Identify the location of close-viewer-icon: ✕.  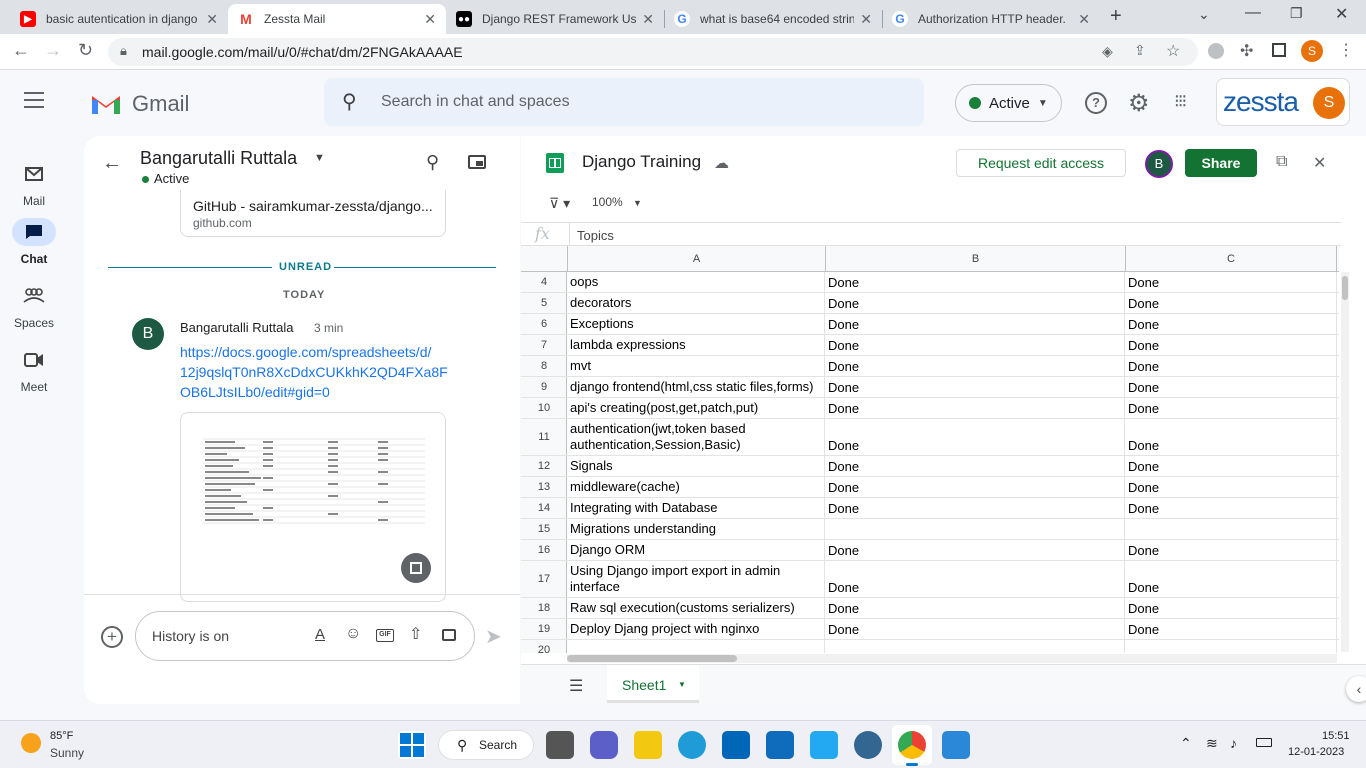
(1319, 163).